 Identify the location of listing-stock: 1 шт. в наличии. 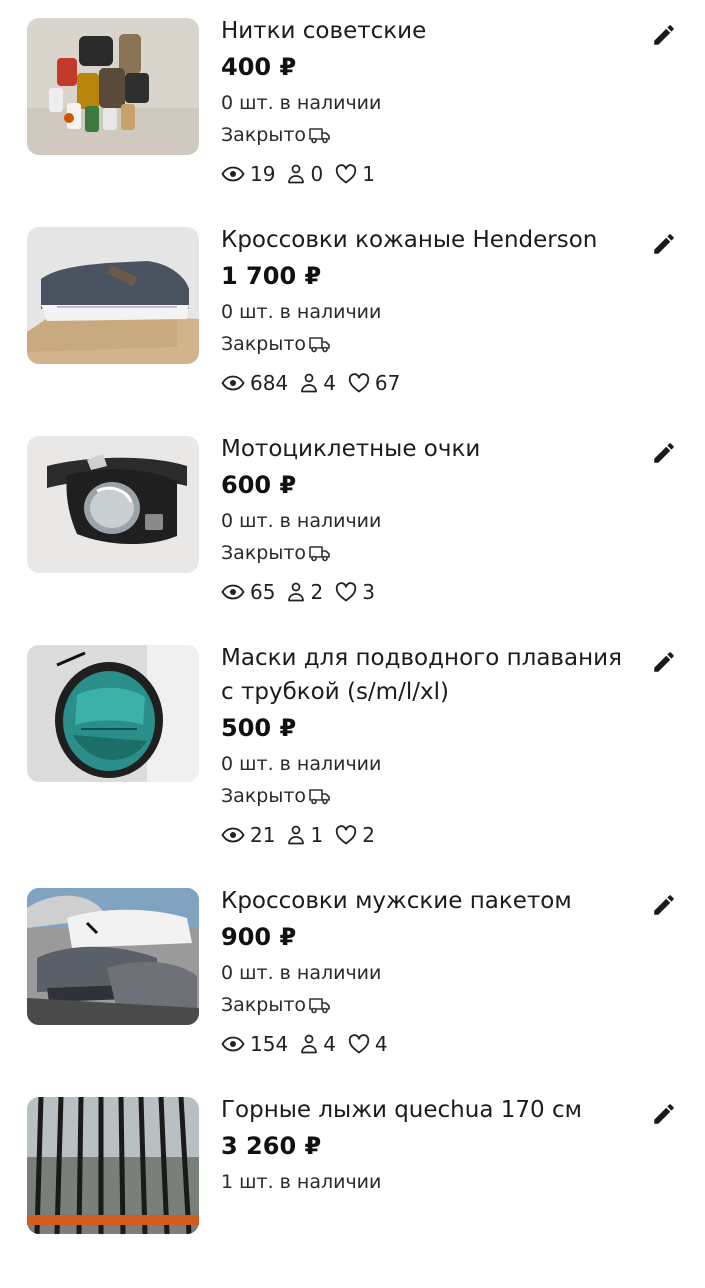
(301, 1182).